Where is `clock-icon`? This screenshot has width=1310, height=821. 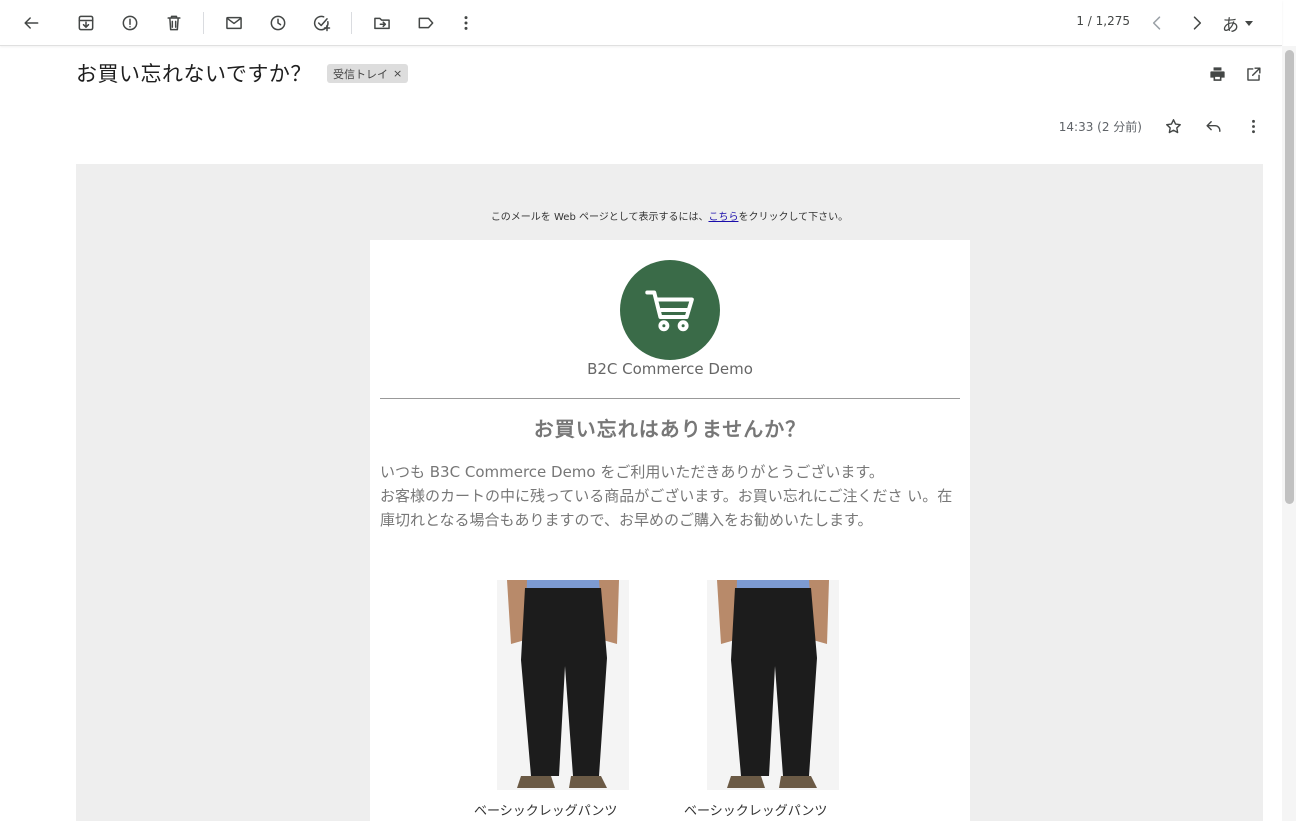
clock-icon is located at coordinates (278, 23).